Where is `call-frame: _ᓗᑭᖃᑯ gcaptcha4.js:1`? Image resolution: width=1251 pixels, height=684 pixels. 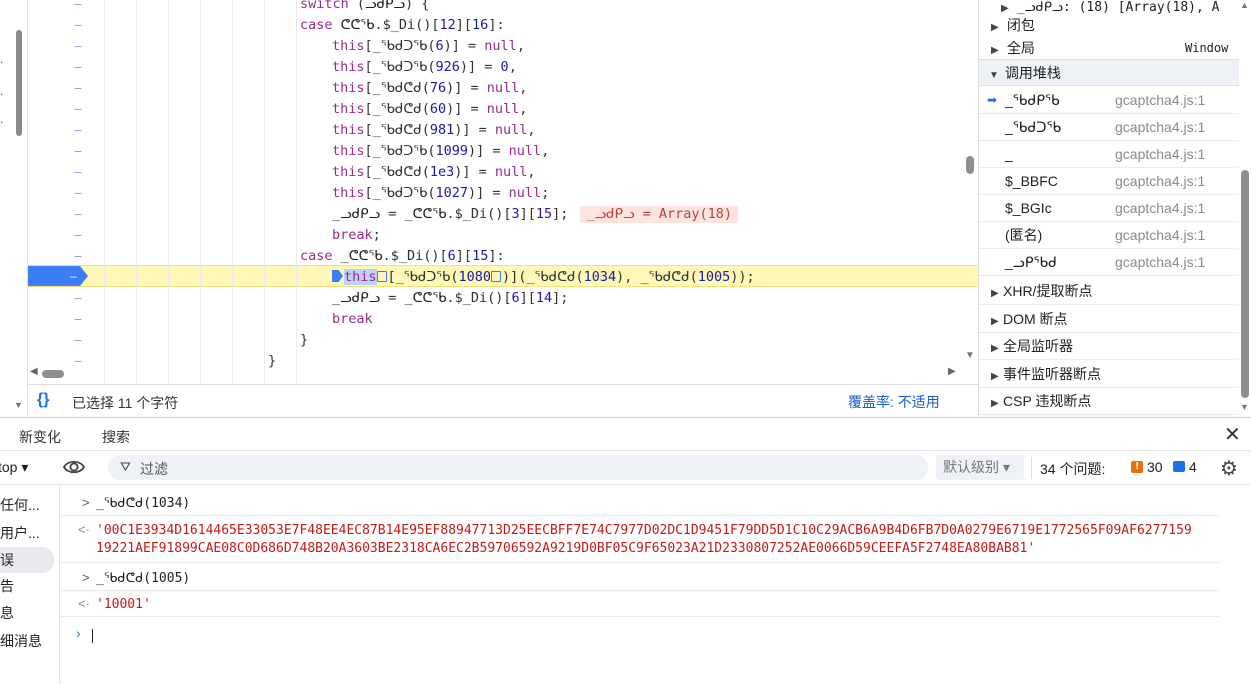
call-frame: _ᓗᑭᖃᑯ gcaptcha4.js:1 is located at coordinates (1109, 262).